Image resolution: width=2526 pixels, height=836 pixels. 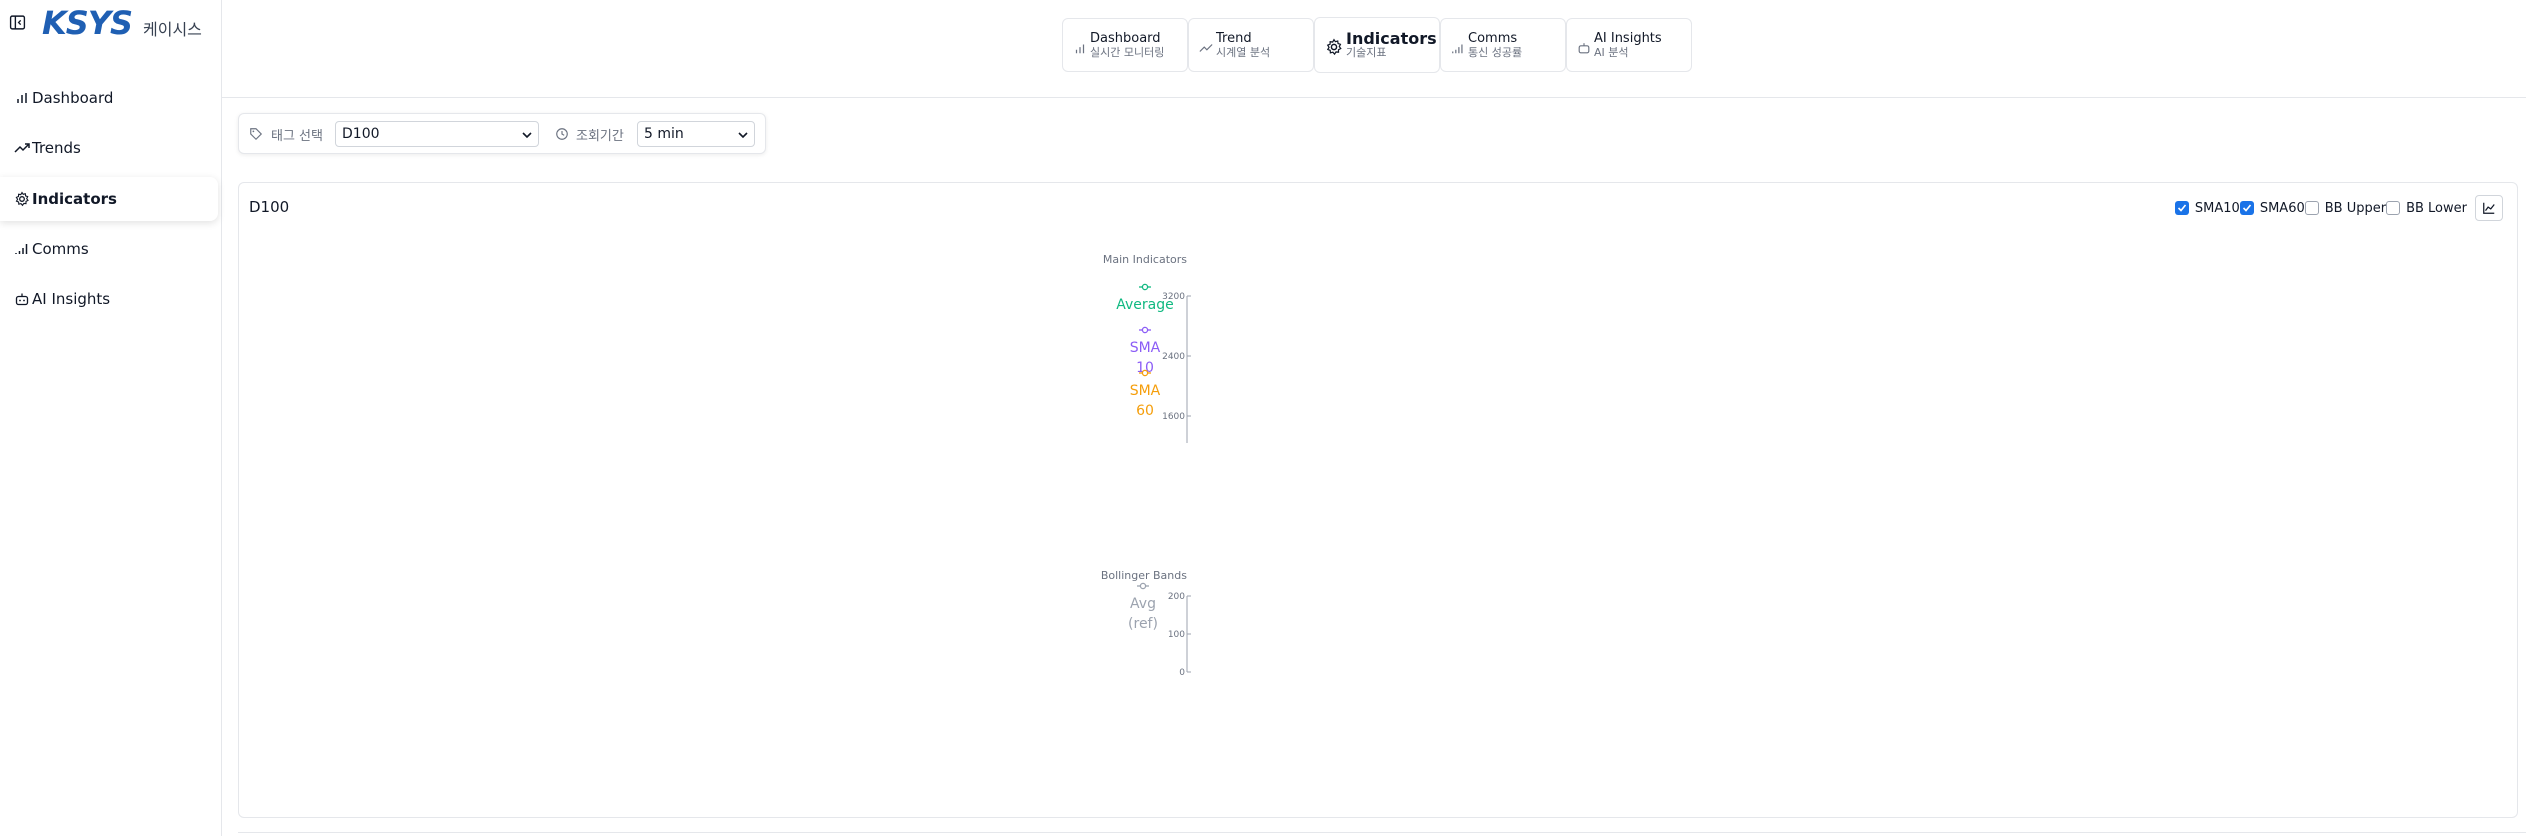 What do you see at coordinates (73, 98) in the screenshot?
I see `sidebar-item-label: Dashboard` at bounding box center [73, 98].